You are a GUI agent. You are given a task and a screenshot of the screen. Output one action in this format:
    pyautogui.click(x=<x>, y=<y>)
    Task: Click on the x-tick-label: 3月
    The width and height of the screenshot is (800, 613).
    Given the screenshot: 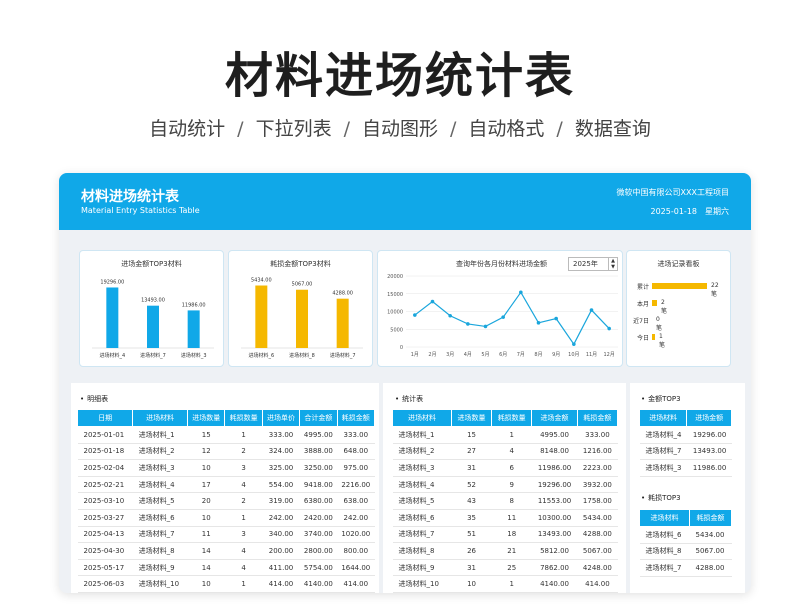 What is the action you would take?
    pyautogui.click(x=450, y=355)
    